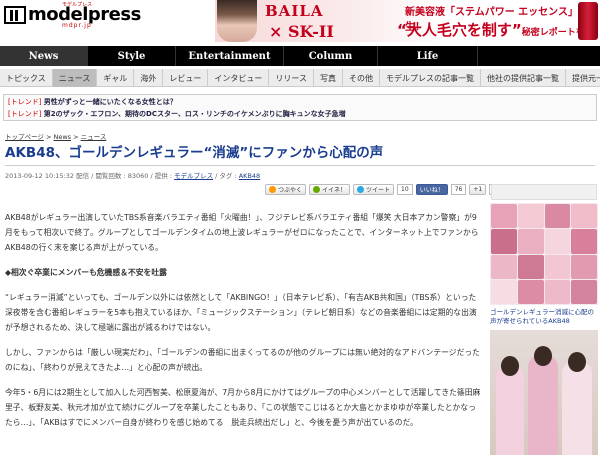 This screenshot has width=600, height=455. Describe the element at coordinates (361, 189) in the screenshot. I see `twitter-bird-icon` at that location.